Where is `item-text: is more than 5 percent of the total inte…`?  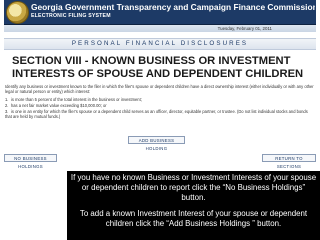 item-text: is more than 5 percent of the total inte… is located at coordinates (76, 99).